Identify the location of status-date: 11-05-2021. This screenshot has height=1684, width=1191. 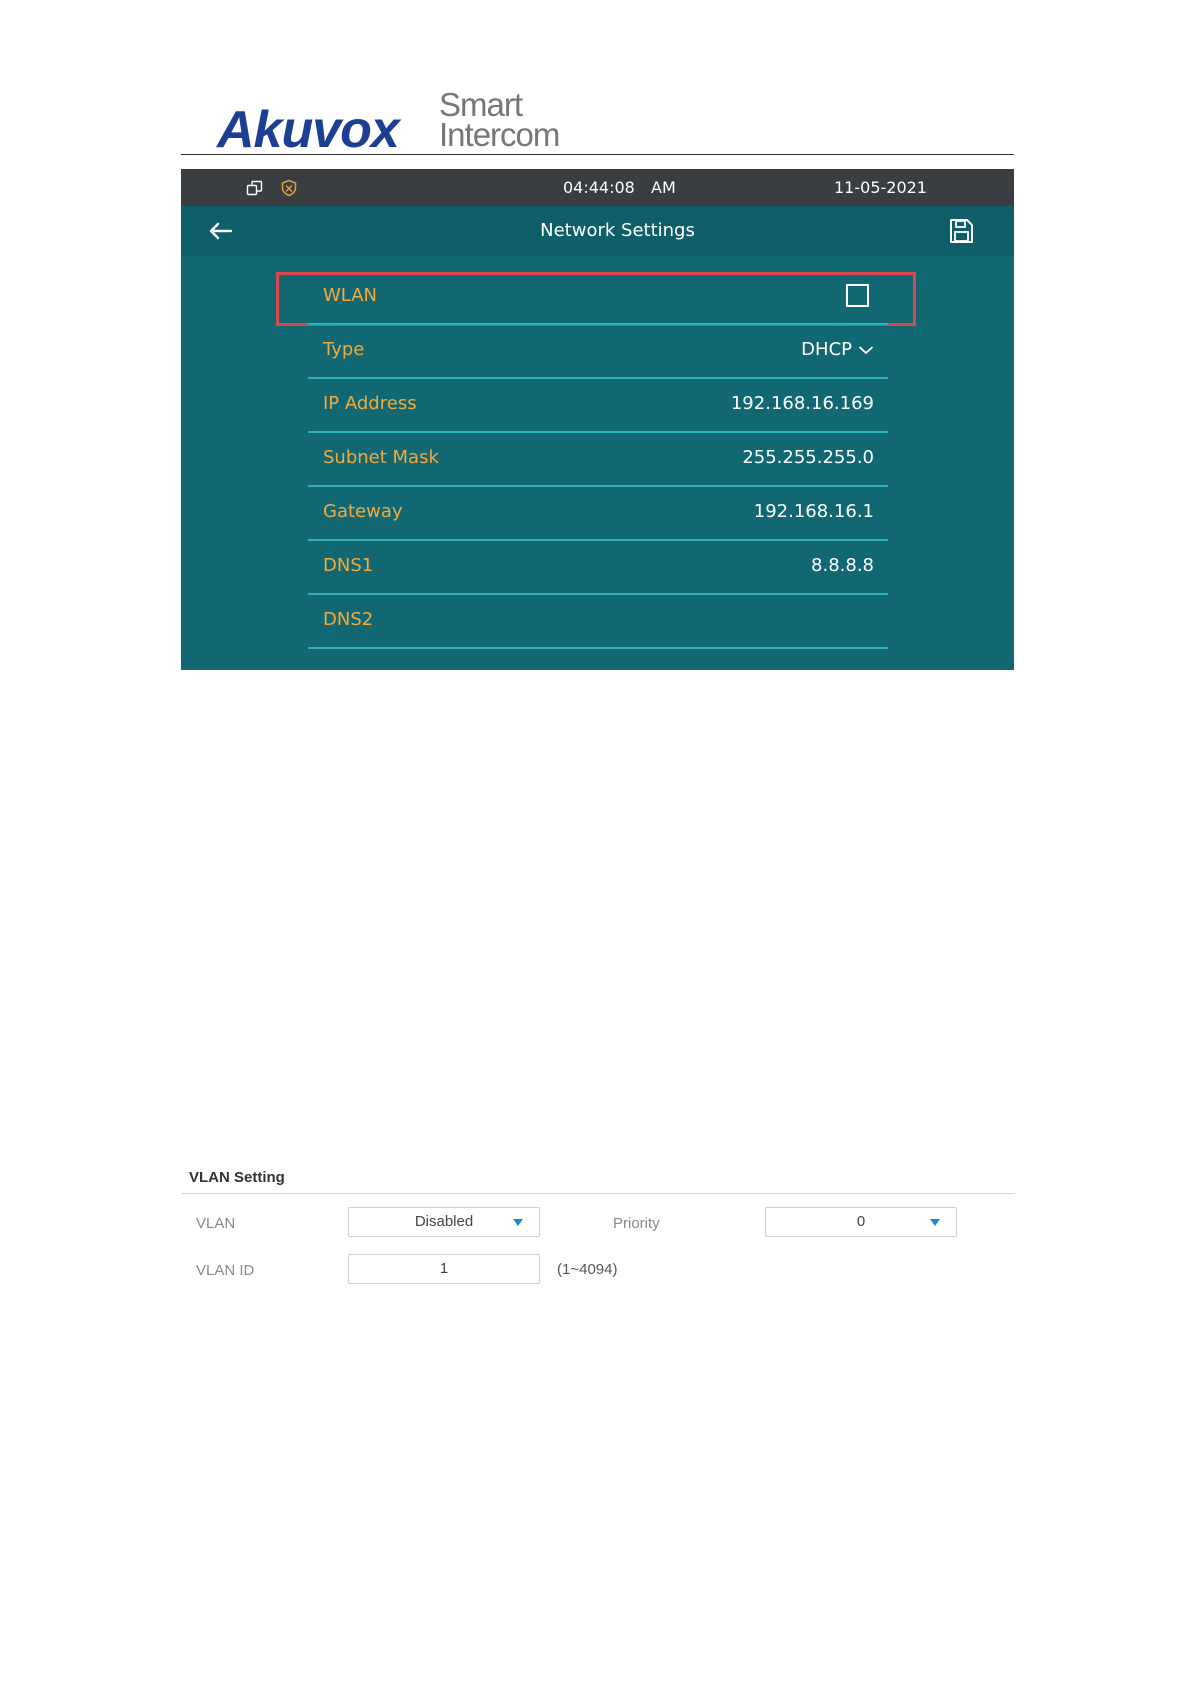
(880, 187).